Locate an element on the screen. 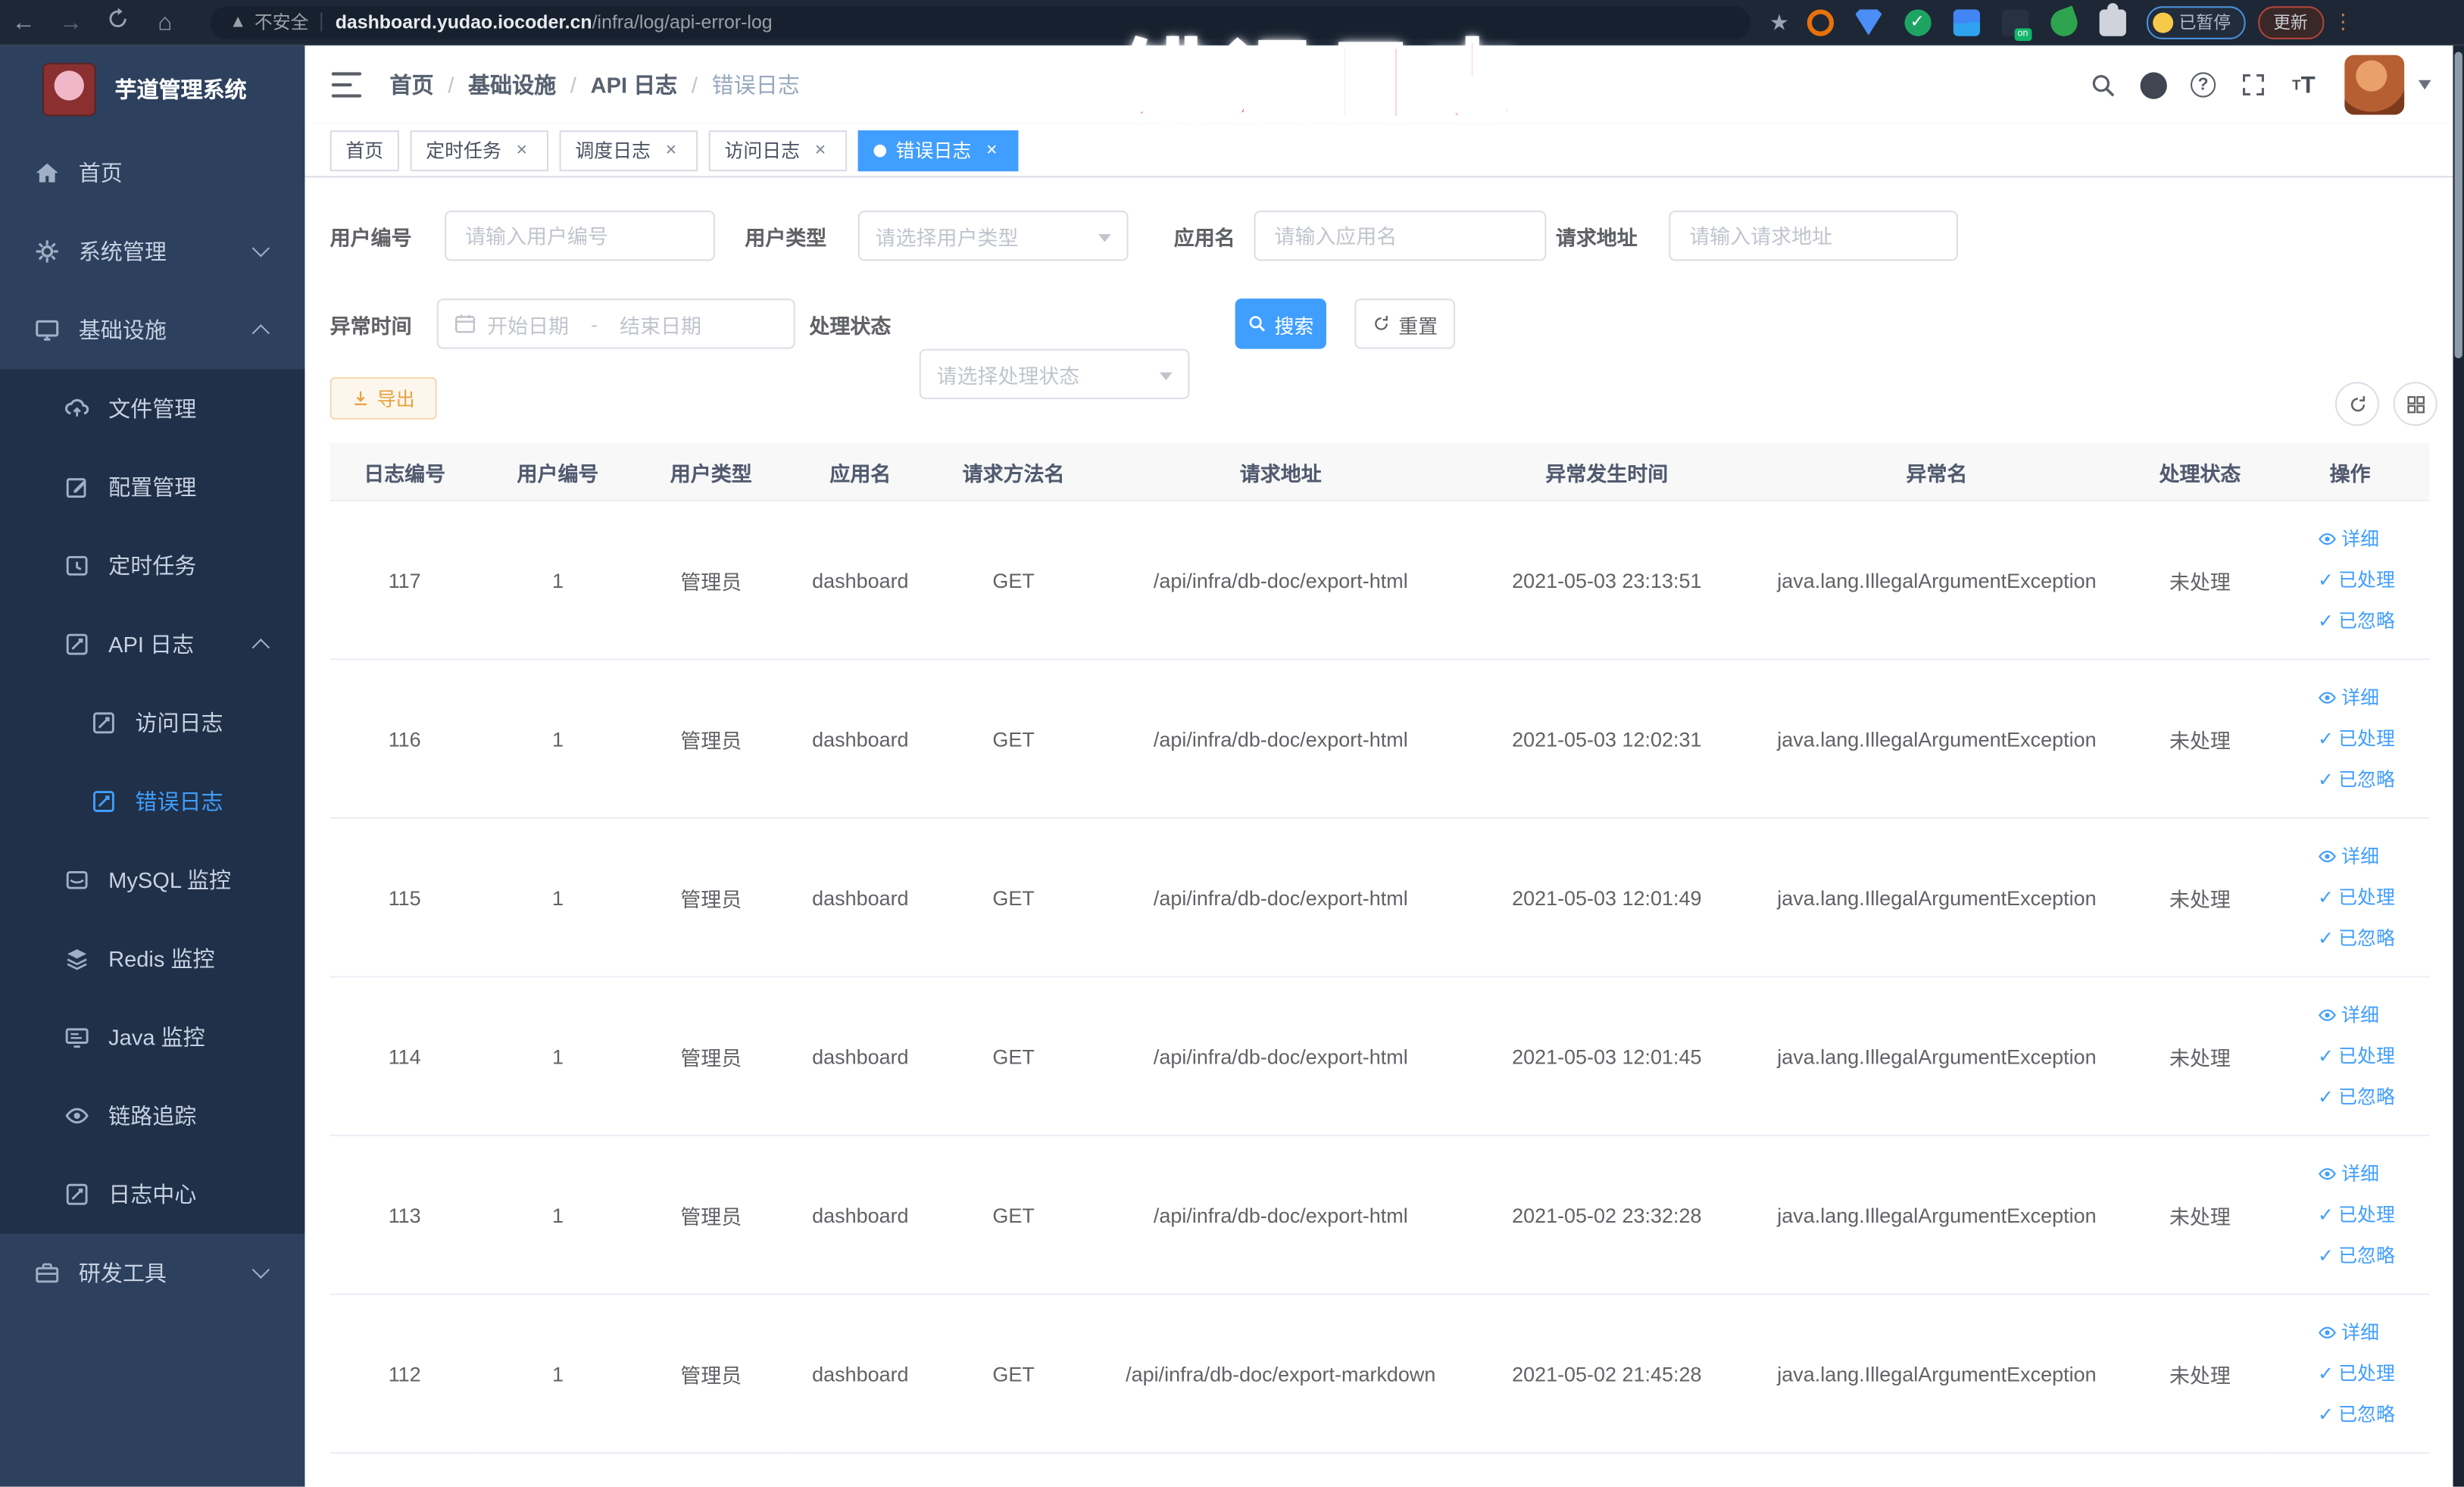 The height and width of the screenshot is (1487, 2464). paused-badge: 已暂停 is located at coordinates (2195, 22).